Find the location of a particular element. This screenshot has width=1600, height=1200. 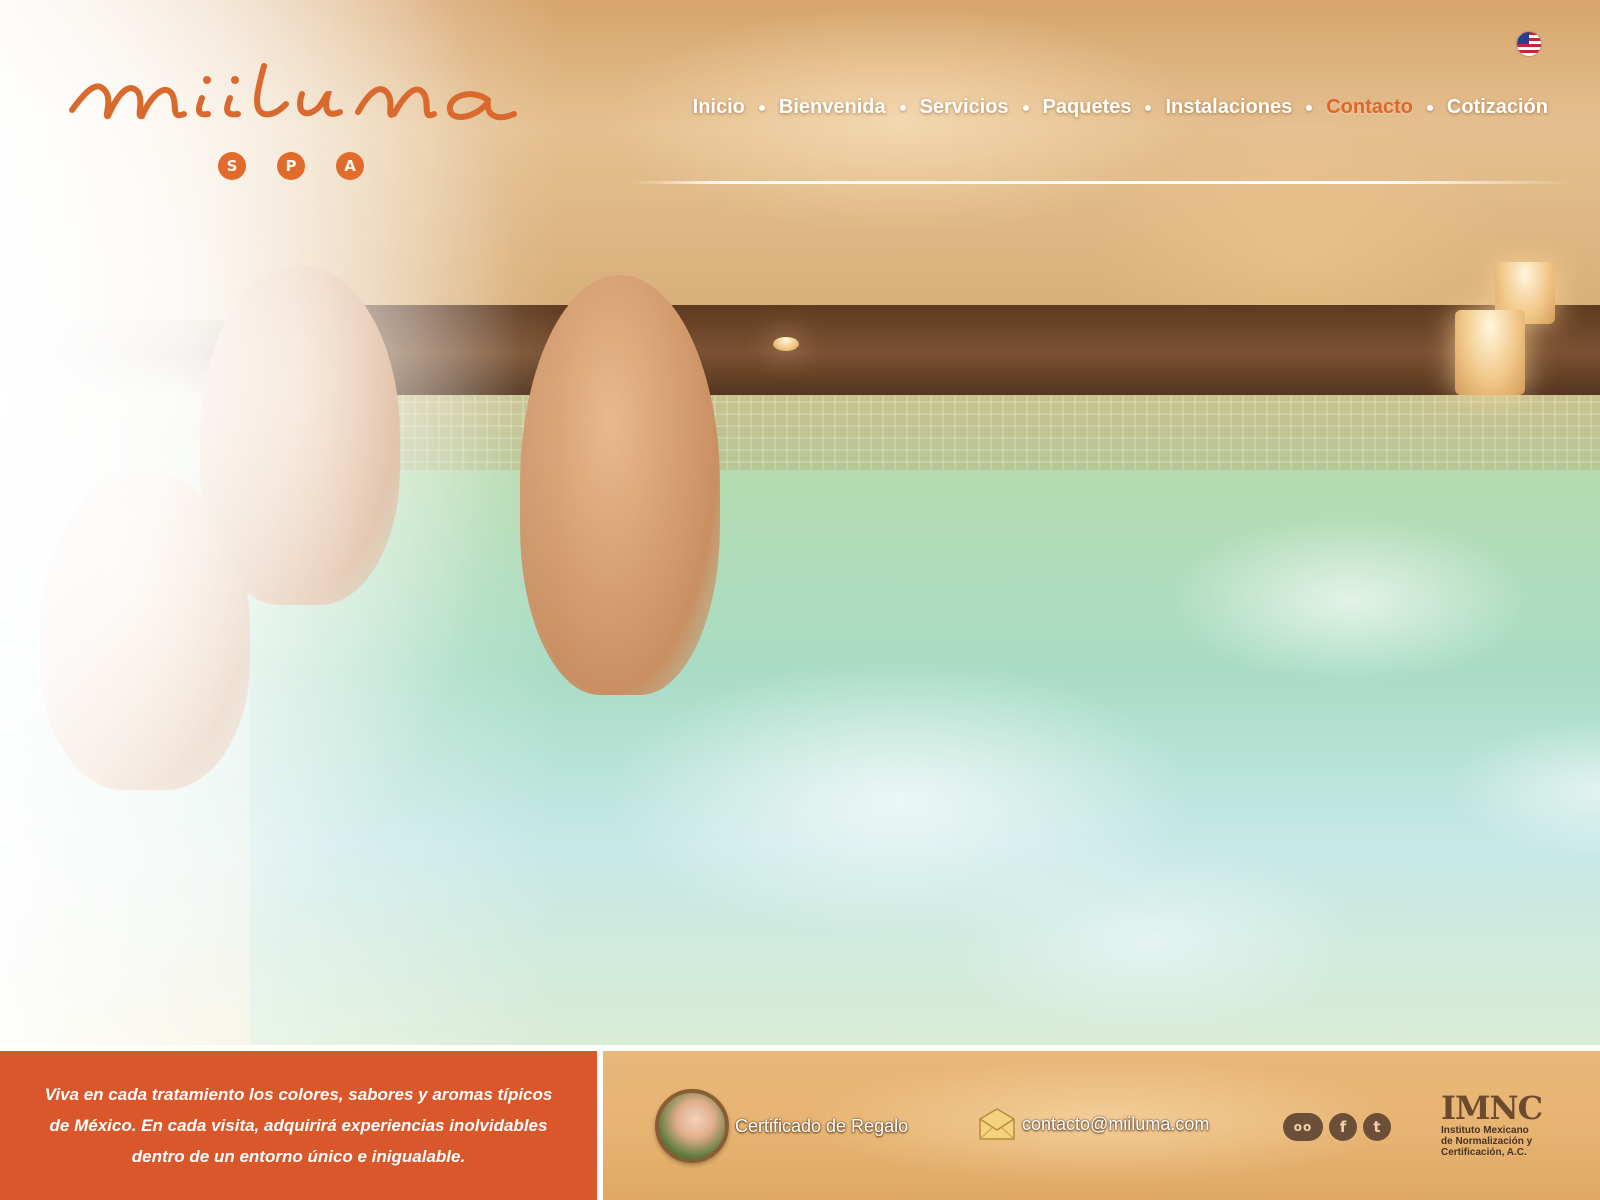

nav-item-contacto: Contacto is located at coordinates (1369, 107).